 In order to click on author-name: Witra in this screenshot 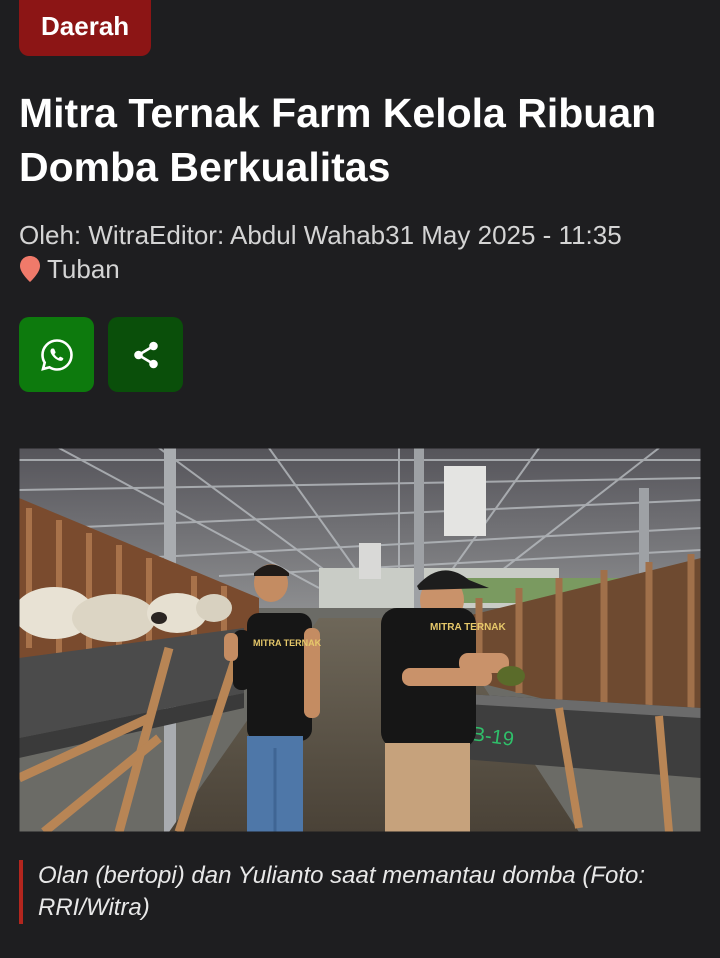, I will do `click(119, 235)`.